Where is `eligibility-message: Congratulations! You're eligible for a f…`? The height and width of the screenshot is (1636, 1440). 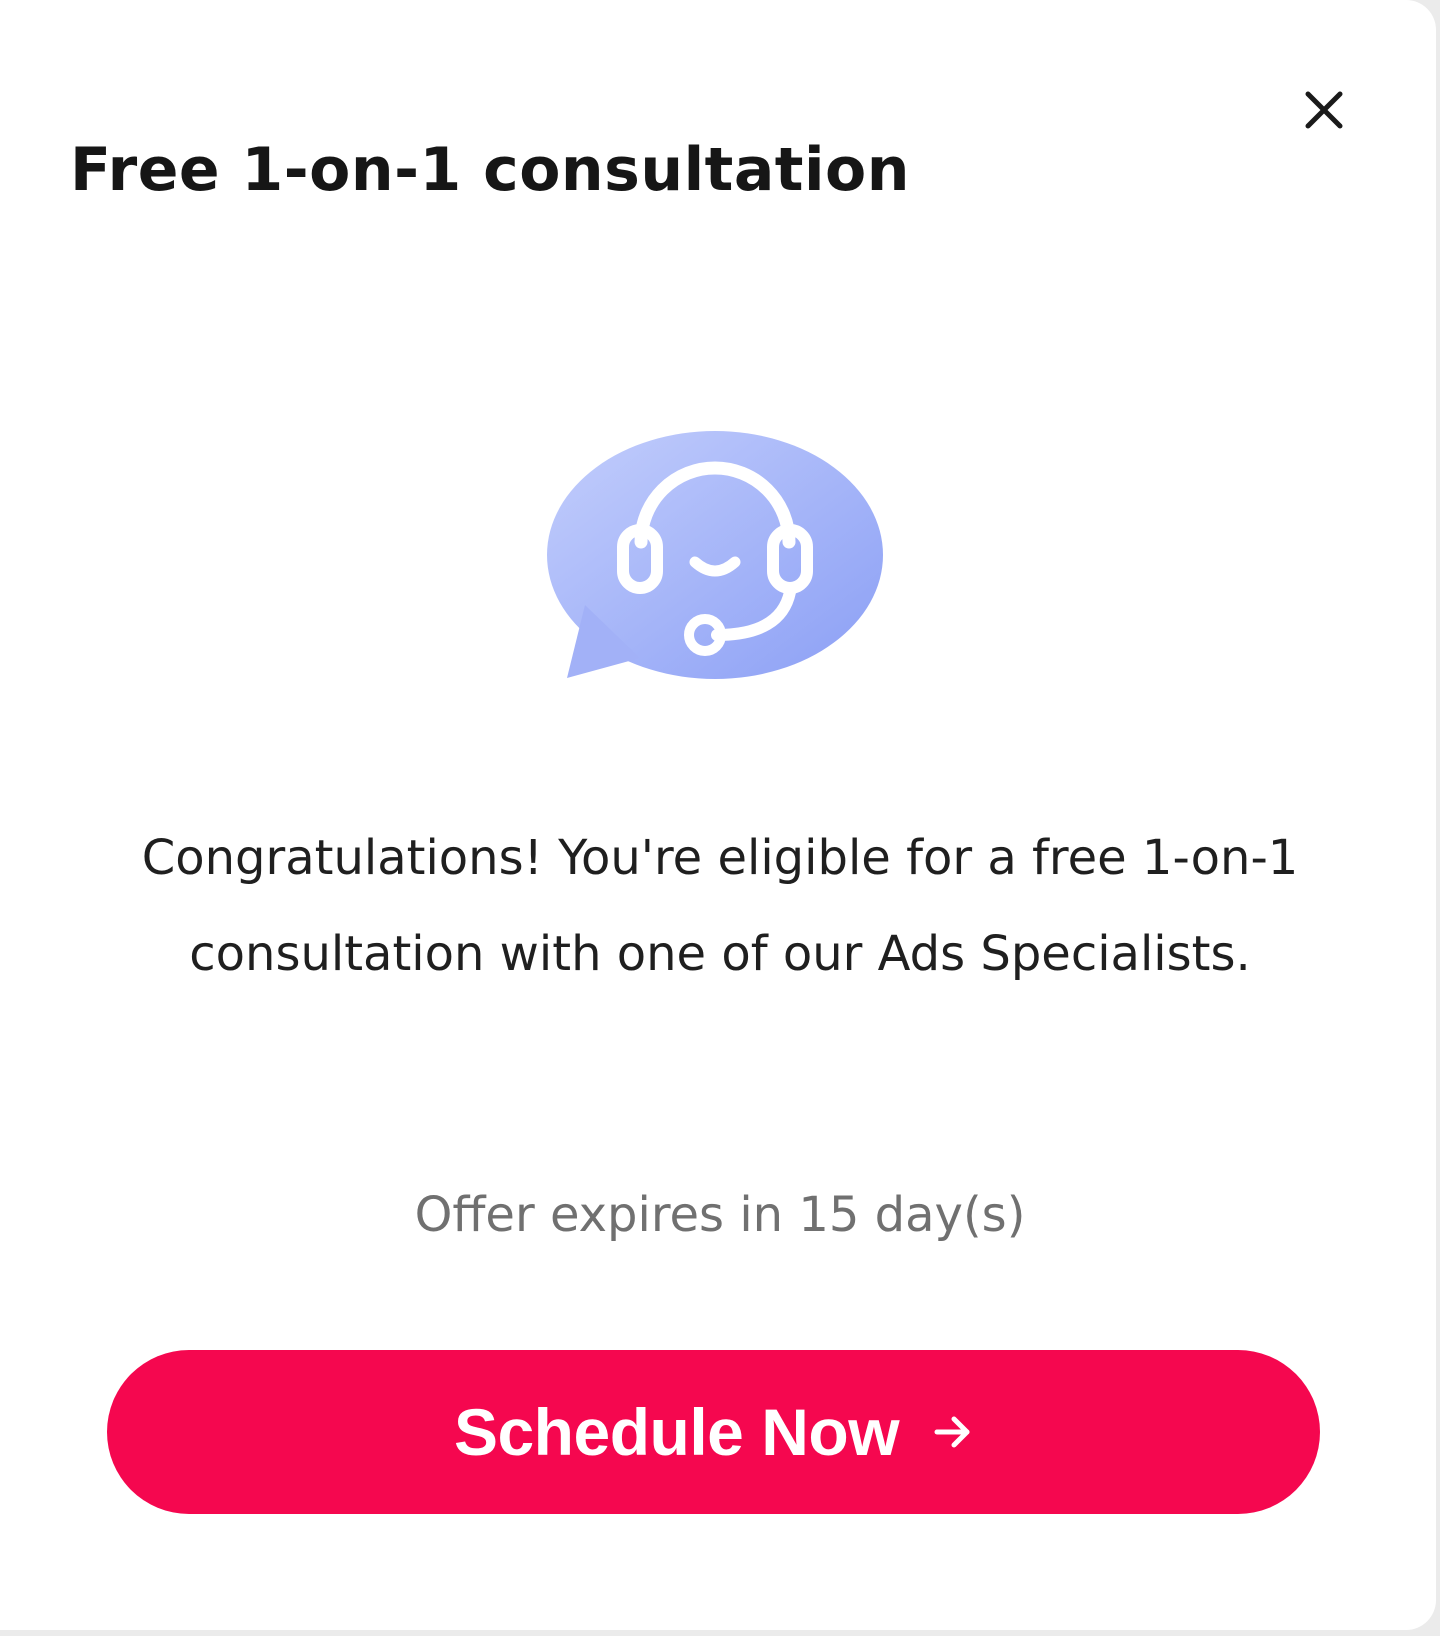
eligibility-message: Congratulations! You're eligible for a f… is located at coordinates (720, 906).